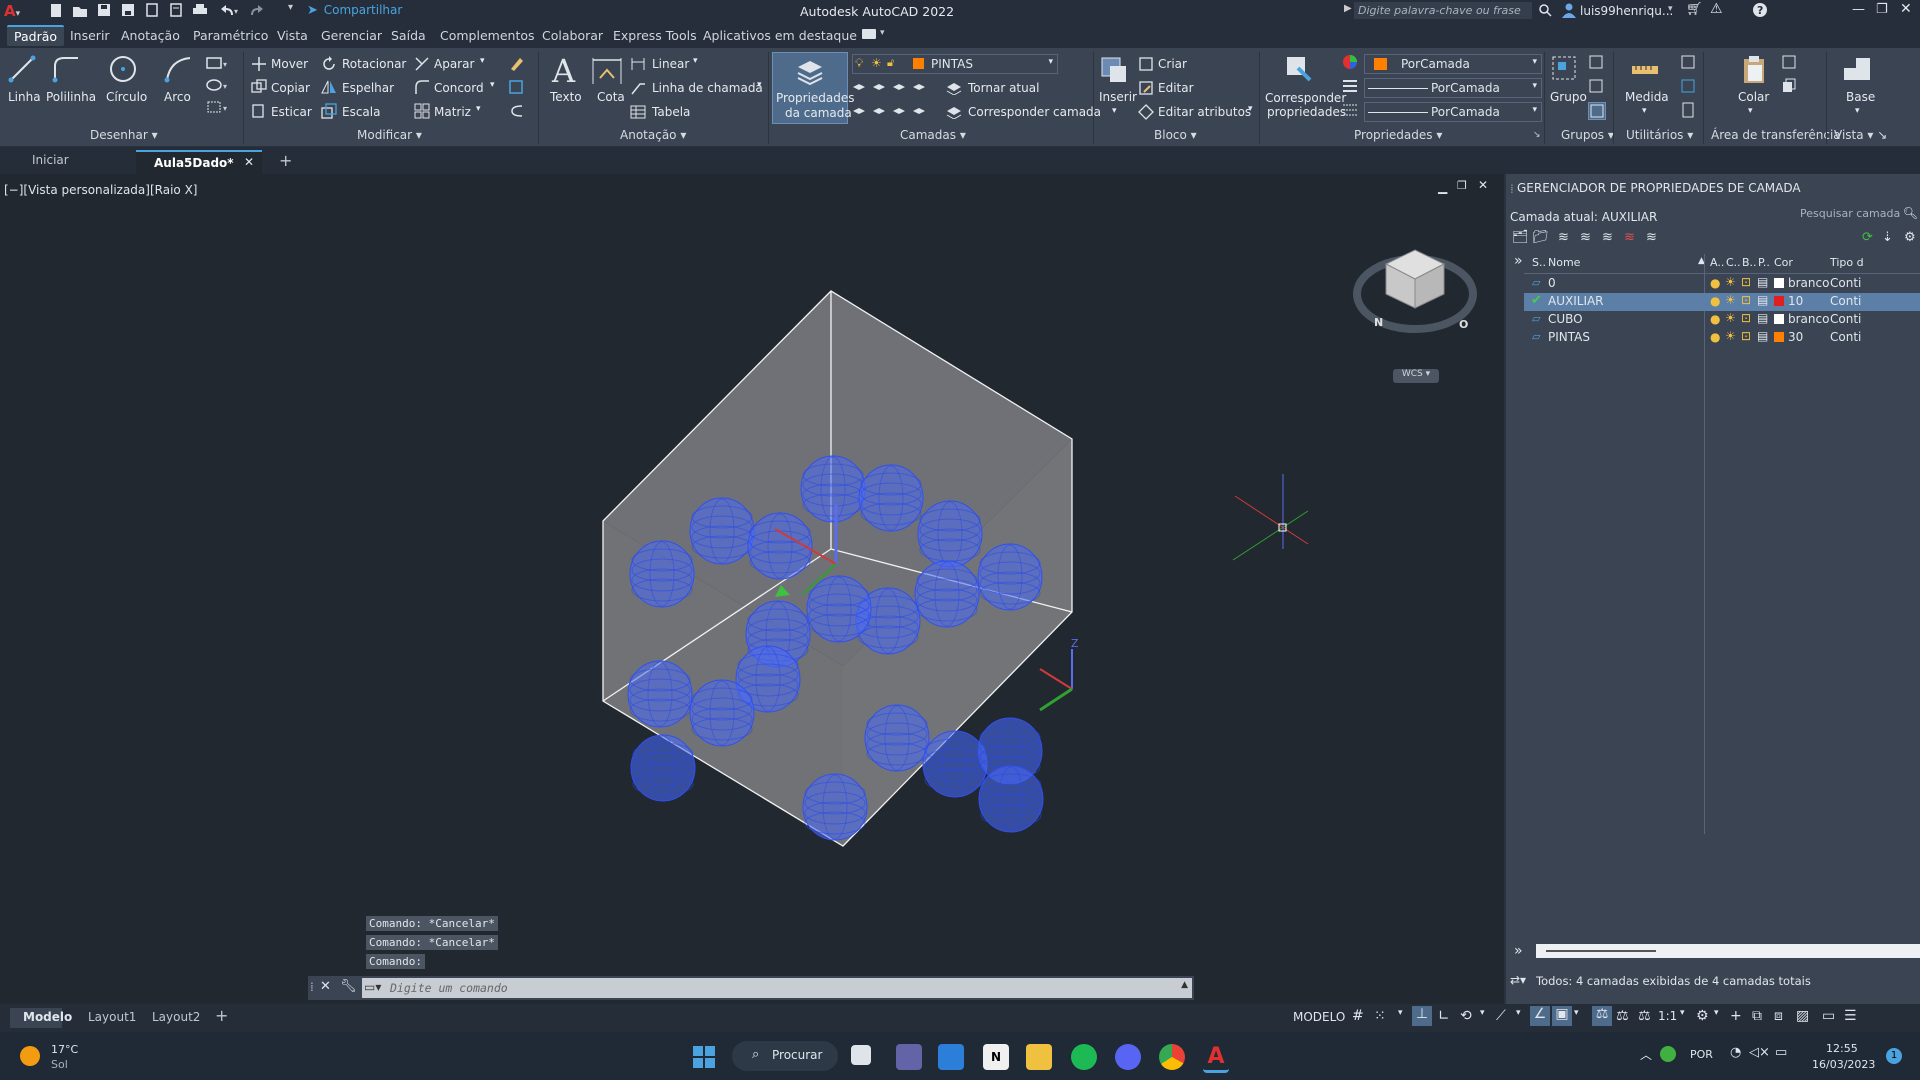  I want to click on match-layer-icon, so click(954, 111).